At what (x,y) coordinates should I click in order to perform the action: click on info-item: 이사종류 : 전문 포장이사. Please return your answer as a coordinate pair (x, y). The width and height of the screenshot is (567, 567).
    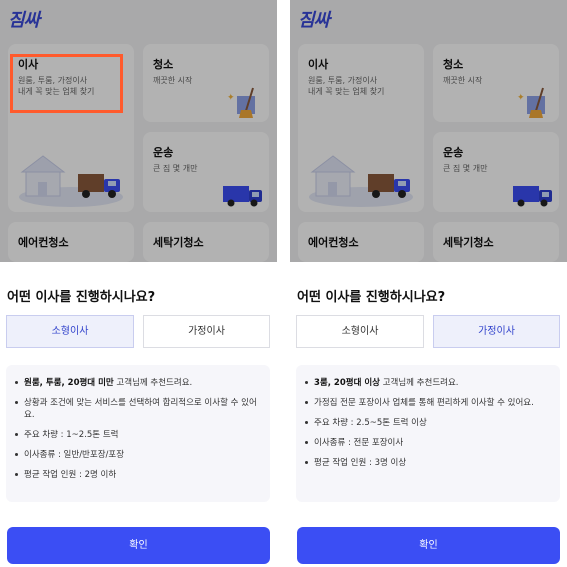
    Looking at the image, I should click on (426, 443).